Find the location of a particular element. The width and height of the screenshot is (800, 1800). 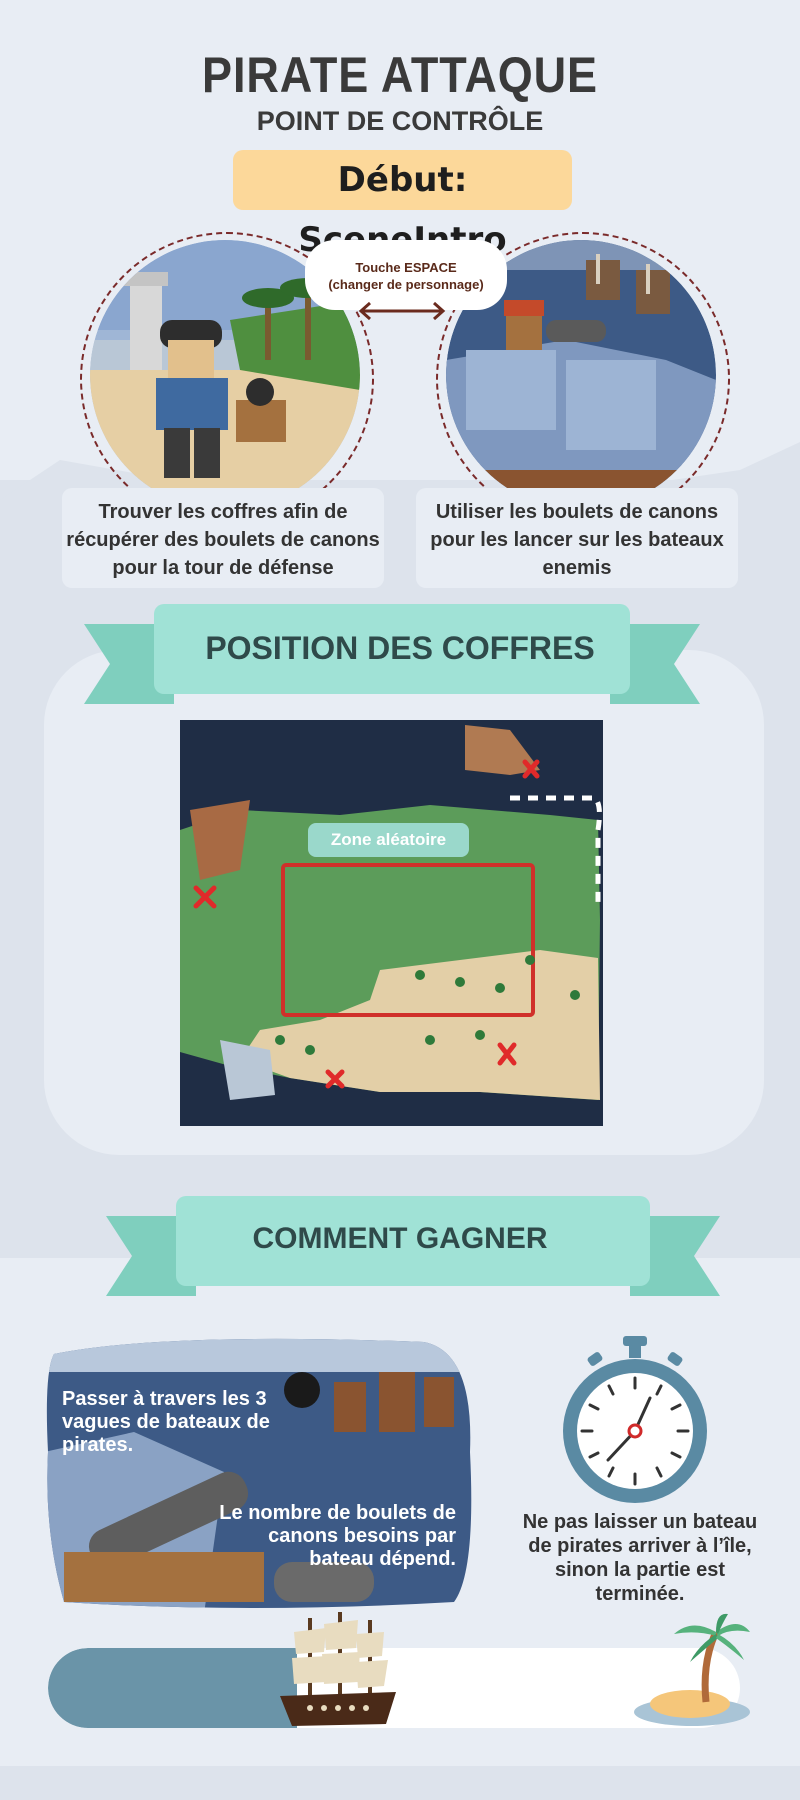

double-arrow-icon is located at coordinates (402, 311).